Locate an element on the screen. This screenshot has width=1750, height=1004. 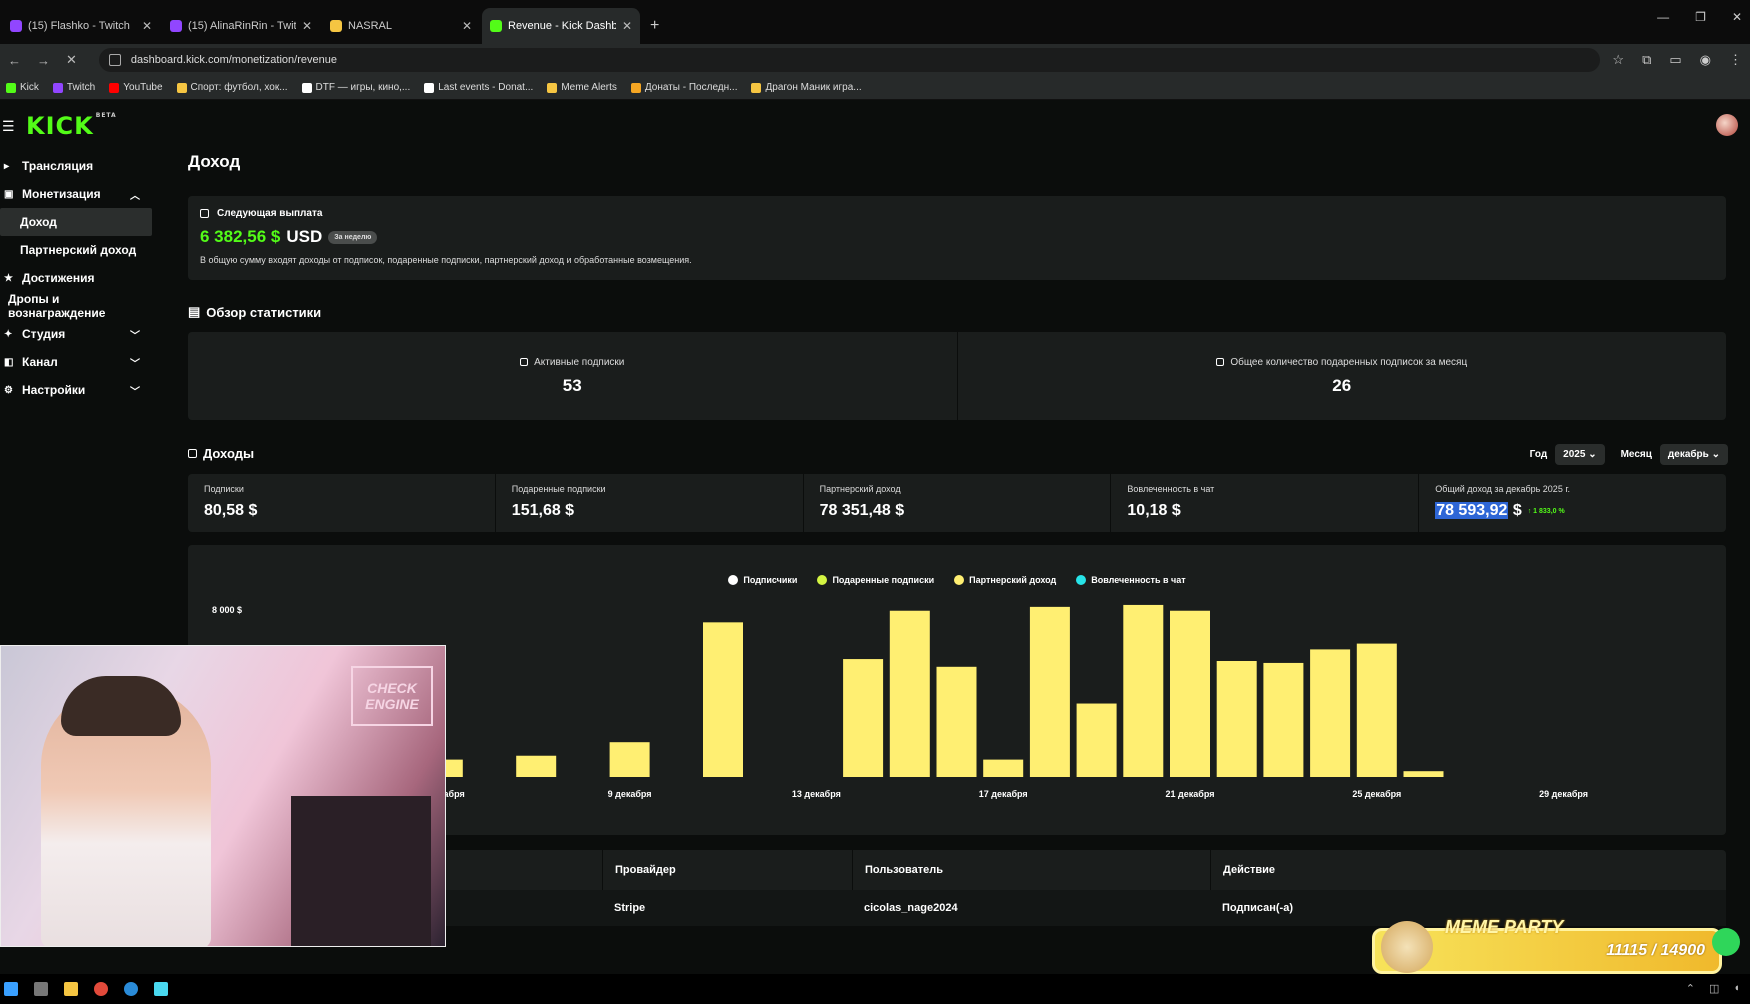
bookmark-item: Kick is located at coordinates (22, 87).